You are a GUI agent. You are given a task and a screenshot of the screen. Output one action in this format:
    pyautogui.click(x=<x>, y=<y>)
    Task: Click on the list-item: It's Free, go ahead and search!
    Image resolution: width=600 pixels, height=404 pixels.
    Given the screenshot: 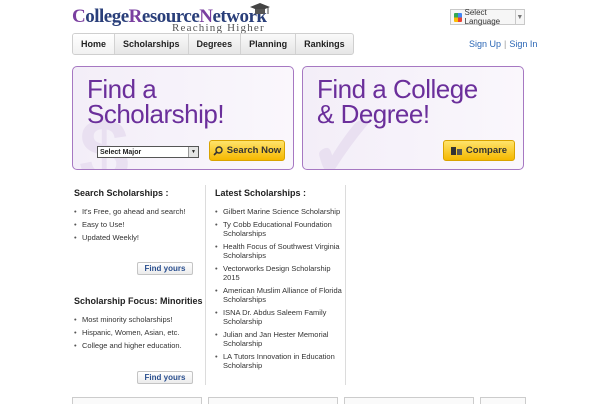 What is the action you would take?
    pyautogui.click(x=130, y=211)
    